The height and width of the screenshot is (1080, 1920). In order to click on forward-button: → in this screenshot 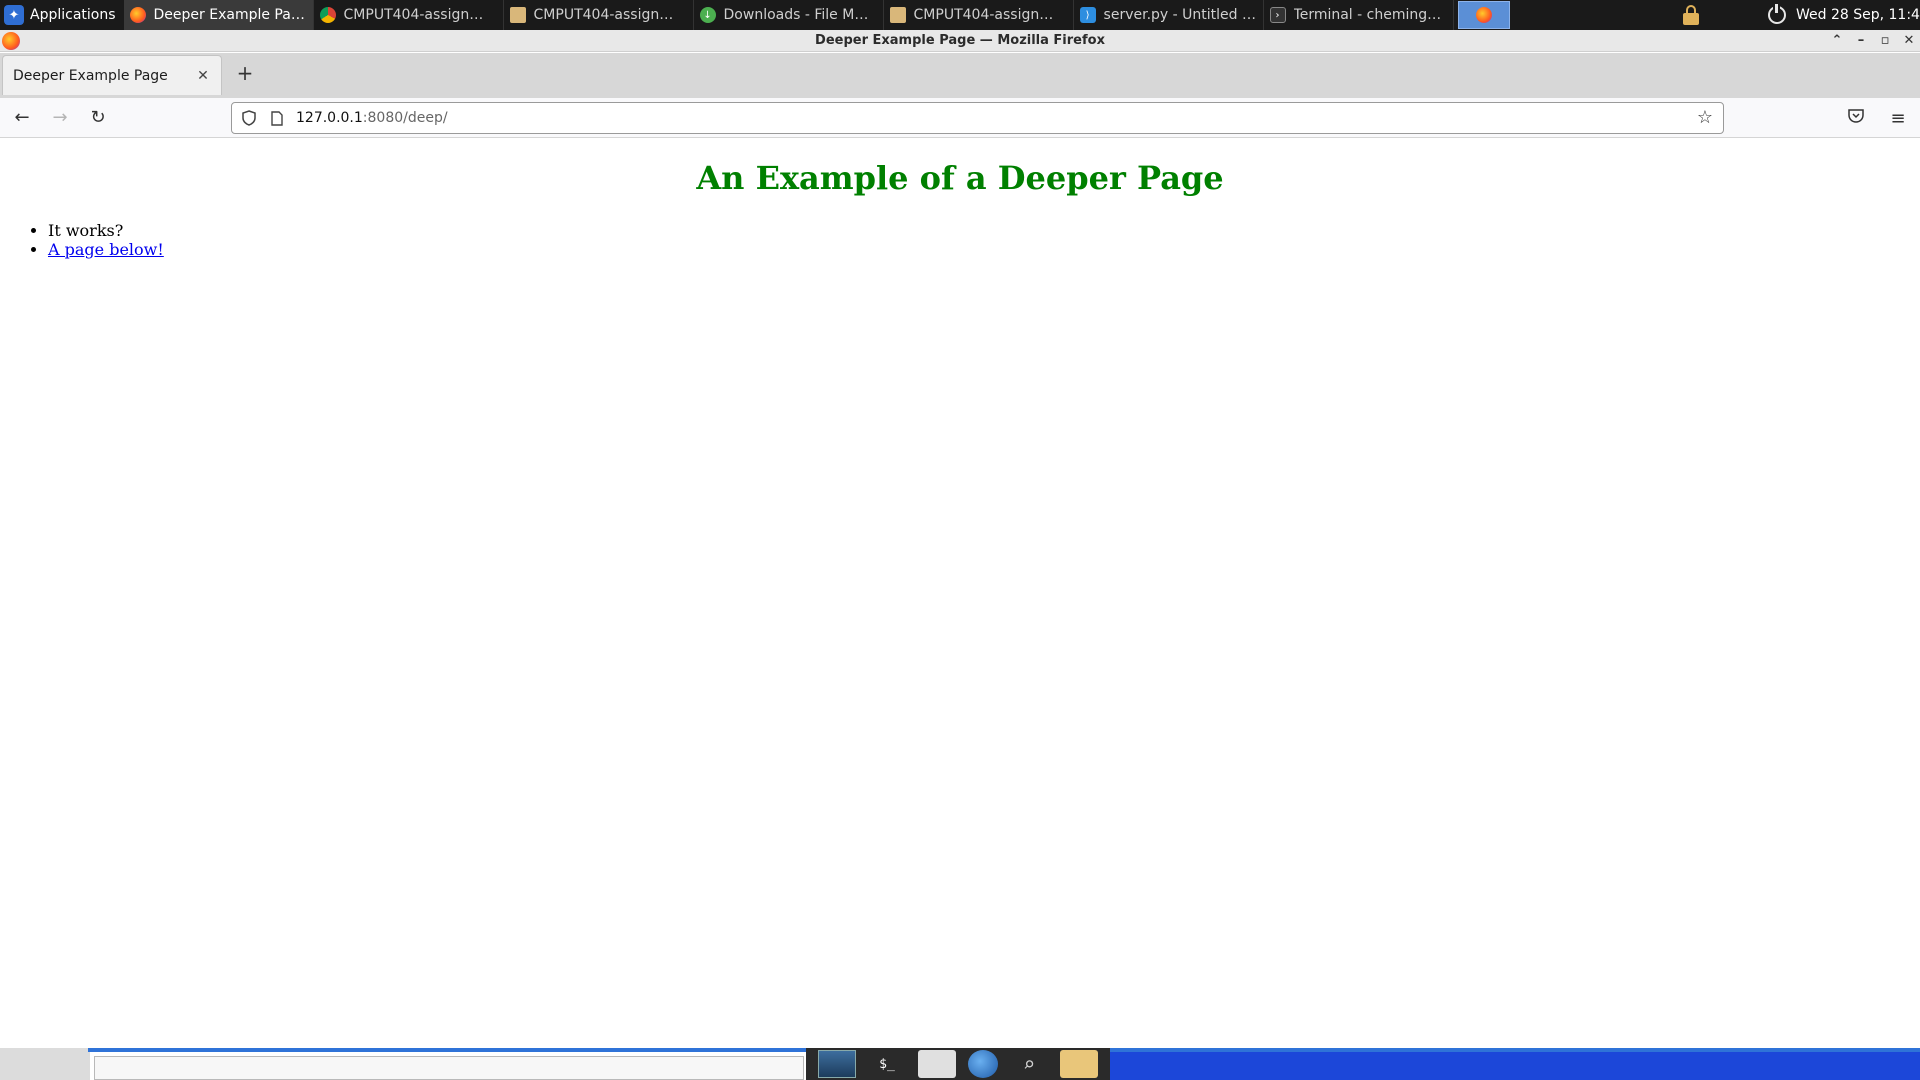, I will do `click(60, 118)`.